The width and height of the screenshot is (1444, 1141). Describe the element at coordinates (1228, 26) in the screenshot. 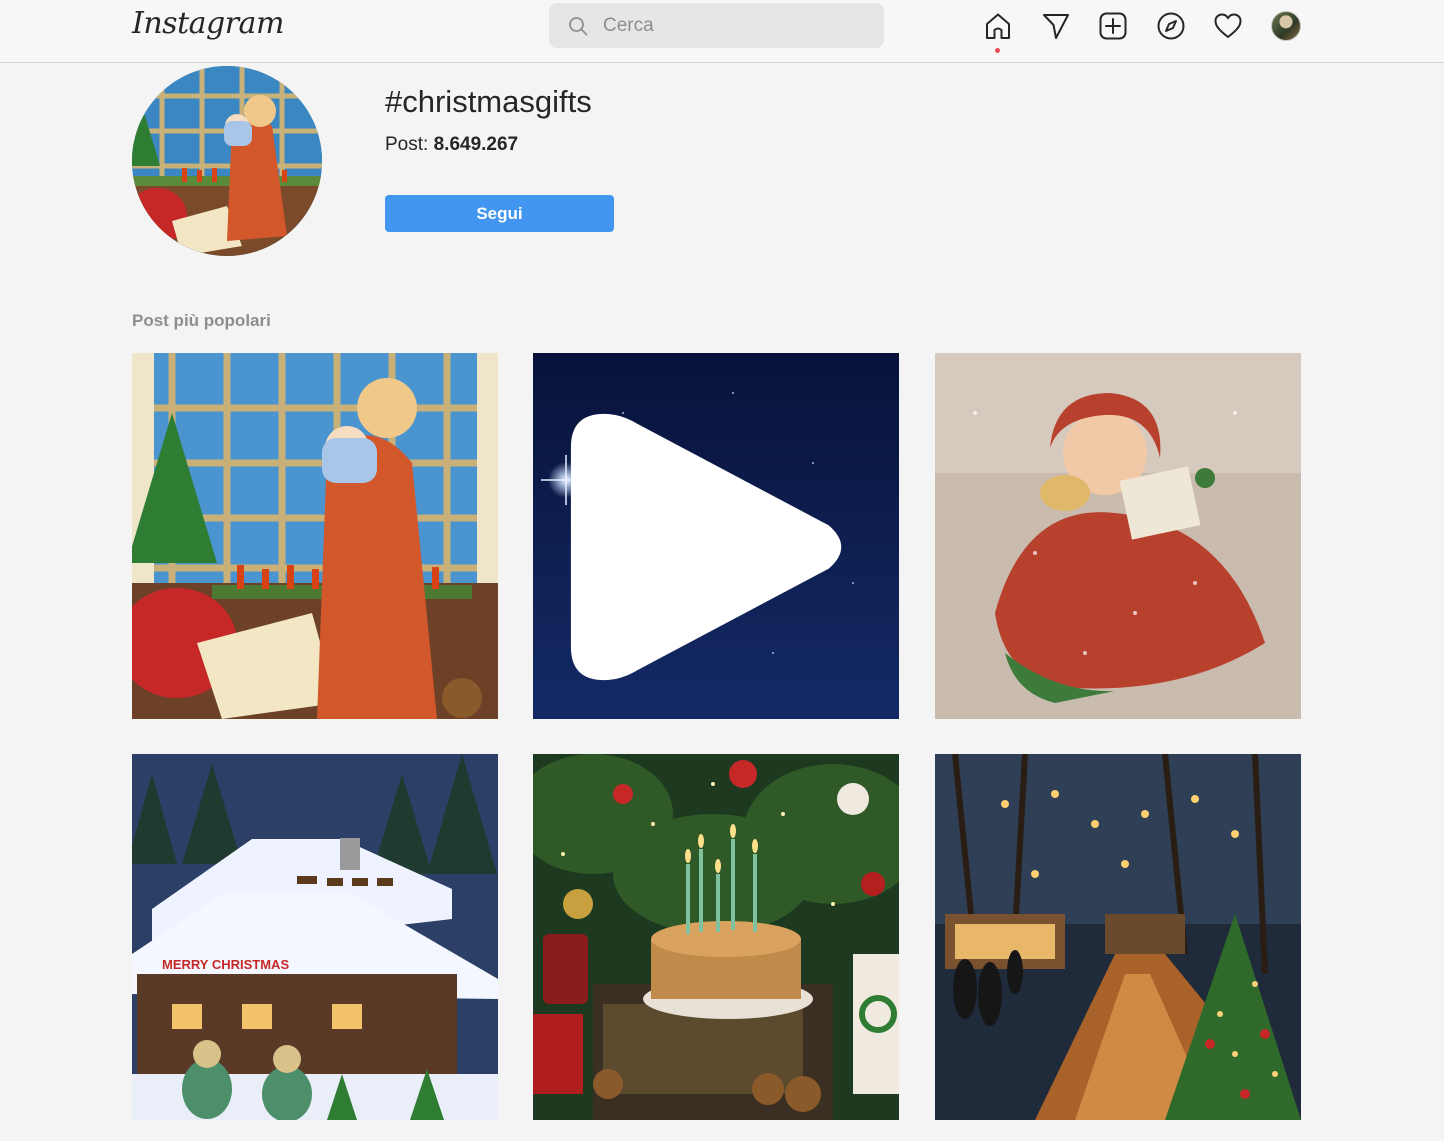

I see `activity-heart-icon` at that location.